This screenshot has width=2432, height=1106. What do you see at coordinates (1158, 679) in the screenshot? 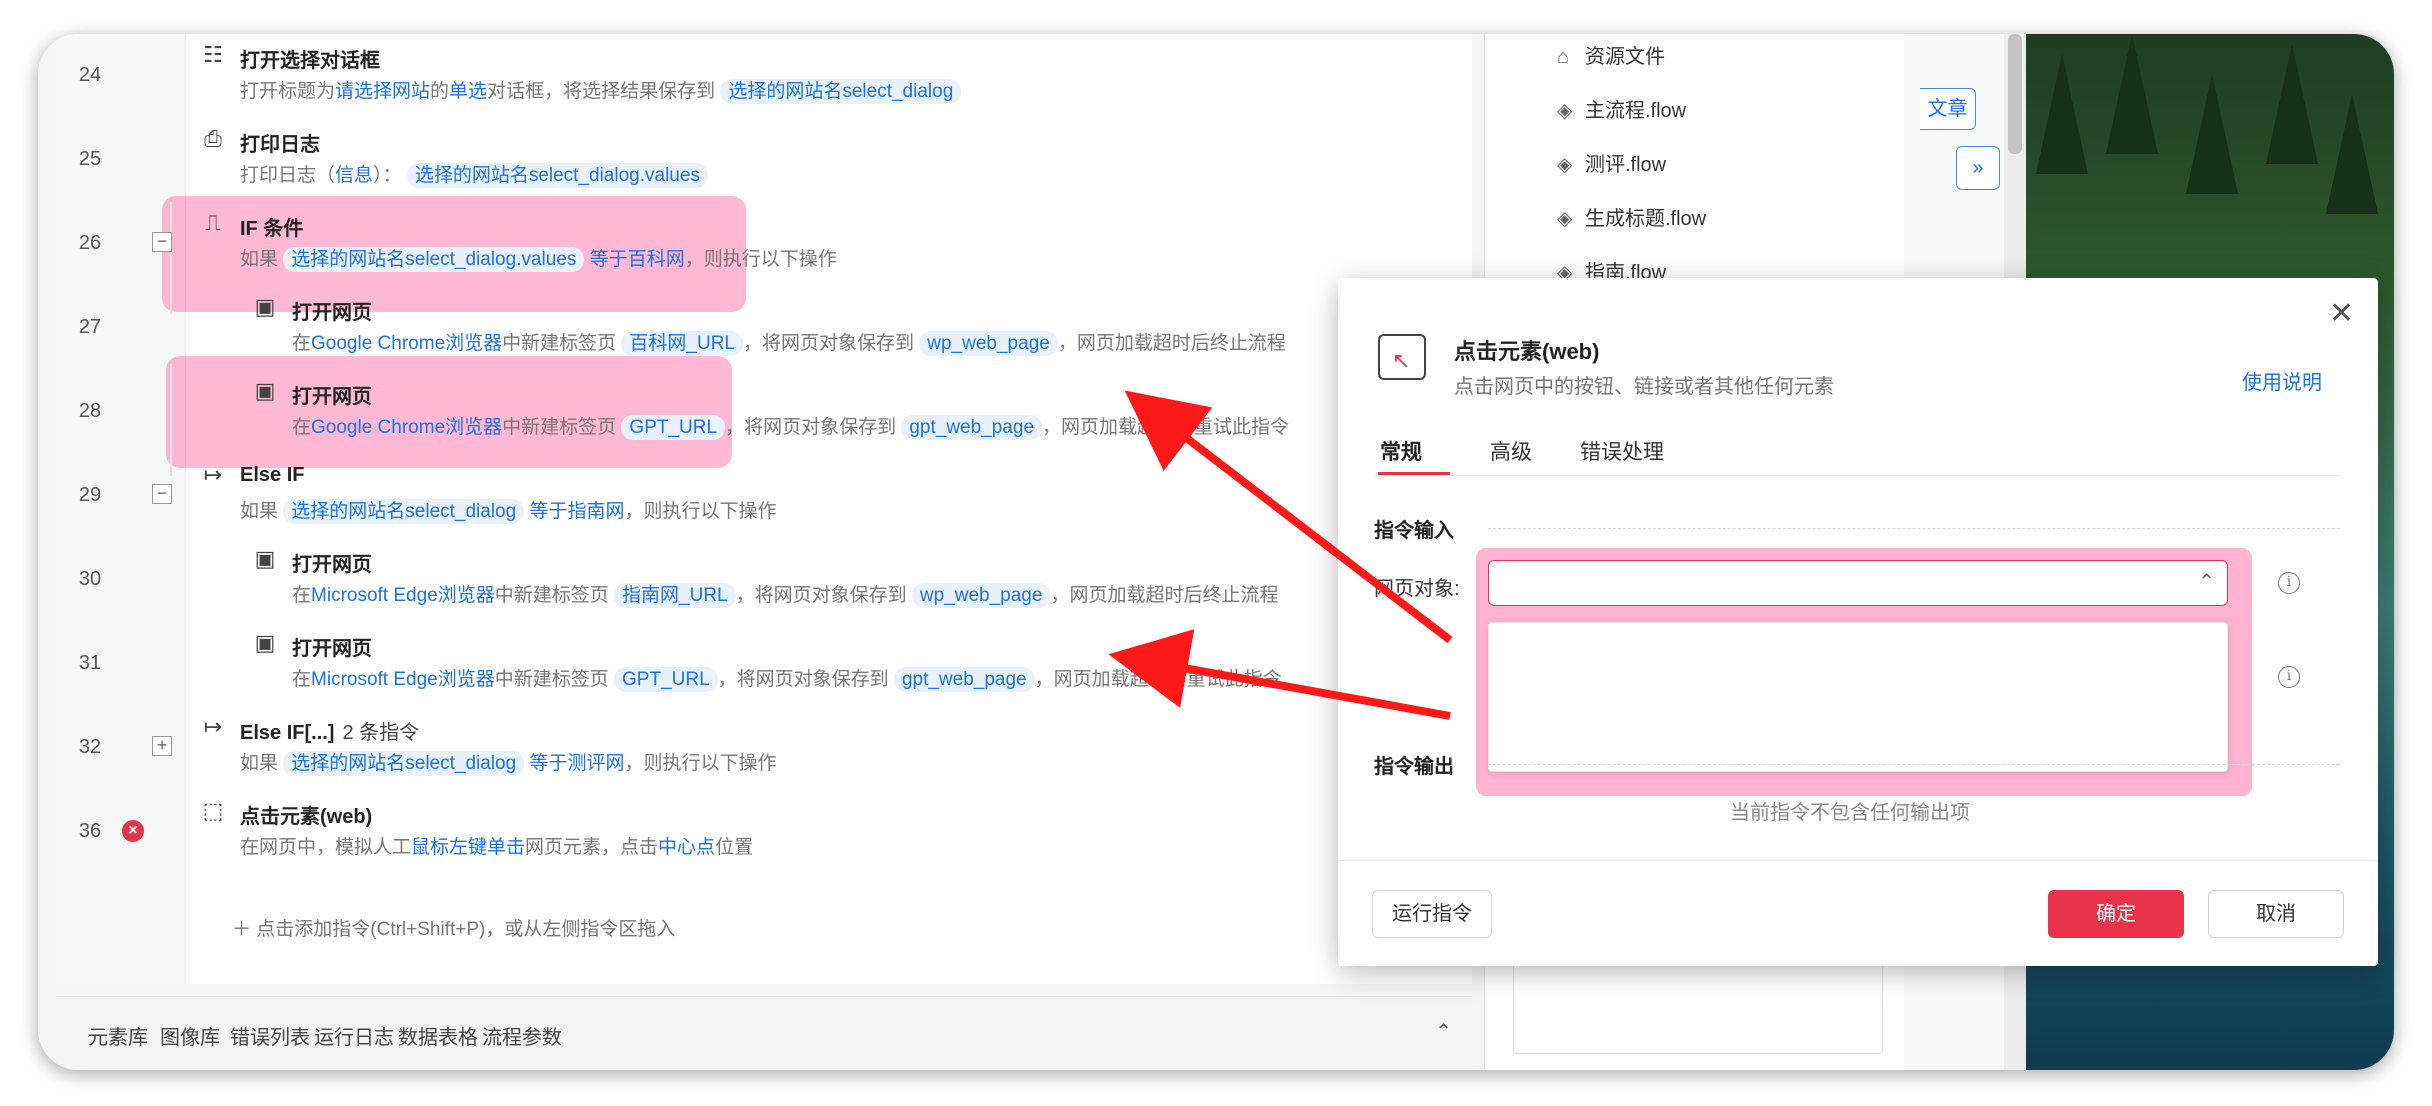
I see `description-text: ，网页加载超时后重试此指令` at bounding box center [1158, 679].